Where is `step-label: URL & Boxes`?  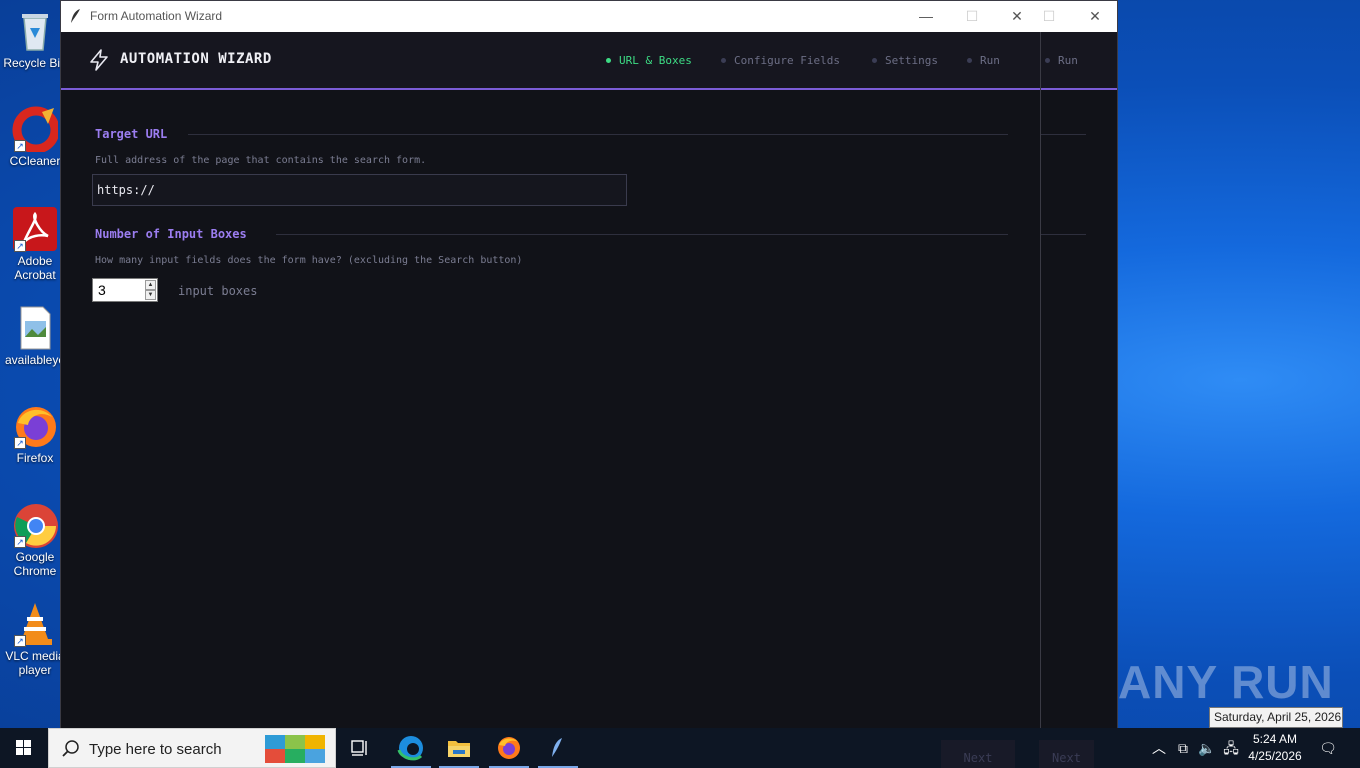
step-label: URL & Boxes is located at coordinates (655, 60).